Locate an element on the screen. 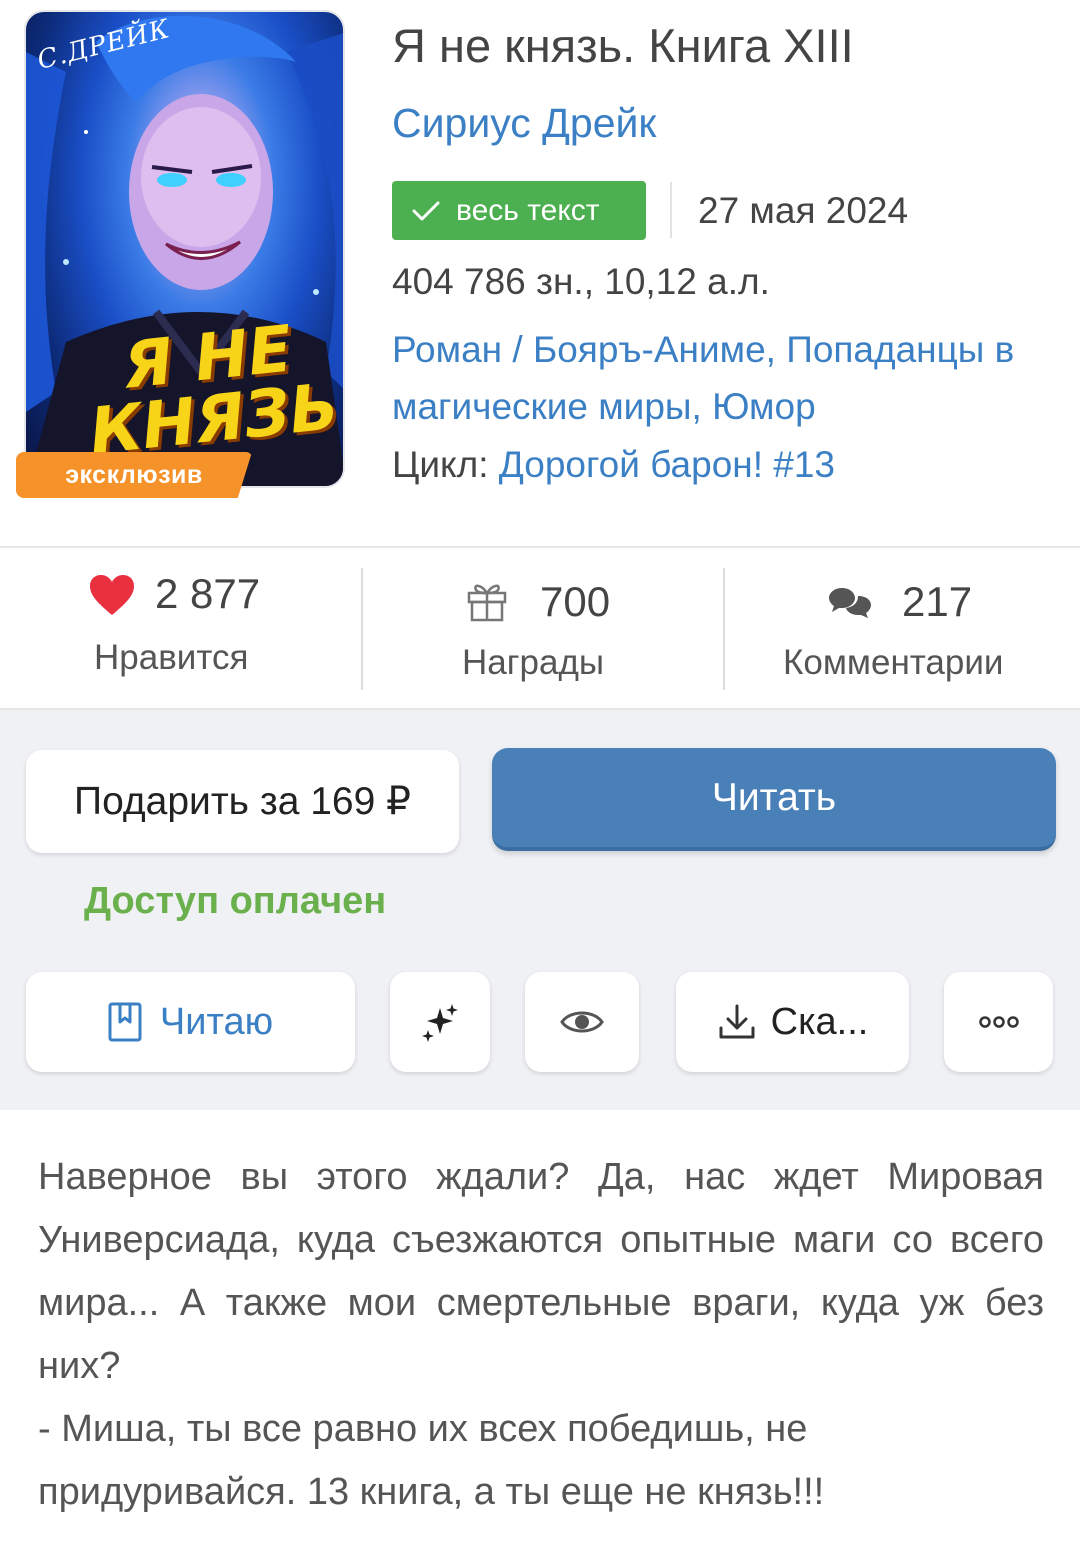  reading-label: Читаю is located at coordinates (216, 1021).